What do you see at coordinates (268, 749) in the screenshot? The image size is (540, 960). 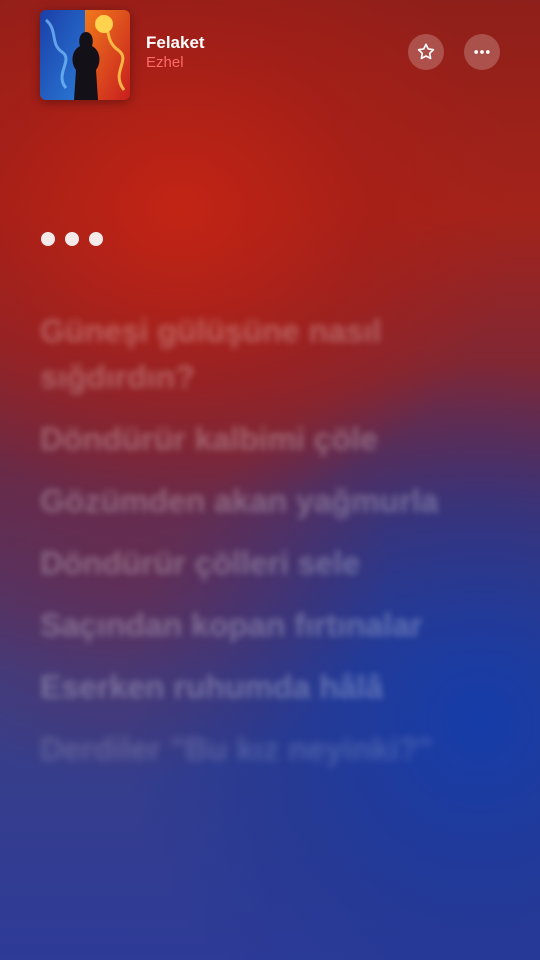 I see `lyric-line: Derdiler "Bu kız neyinki?"` at bounding box center [268, 749].